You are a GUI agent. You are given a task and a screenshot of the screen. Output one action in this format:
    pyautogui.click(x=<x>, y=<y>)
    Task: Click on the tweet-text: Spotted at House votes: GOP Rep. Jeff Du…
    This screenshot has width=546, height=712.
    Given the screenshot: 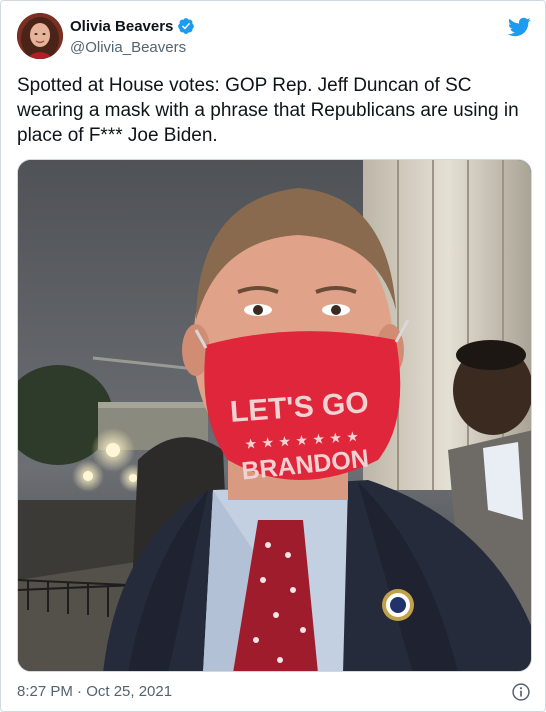 What is the action you would take?
    pyautogui.click(x=268, y=110)
    